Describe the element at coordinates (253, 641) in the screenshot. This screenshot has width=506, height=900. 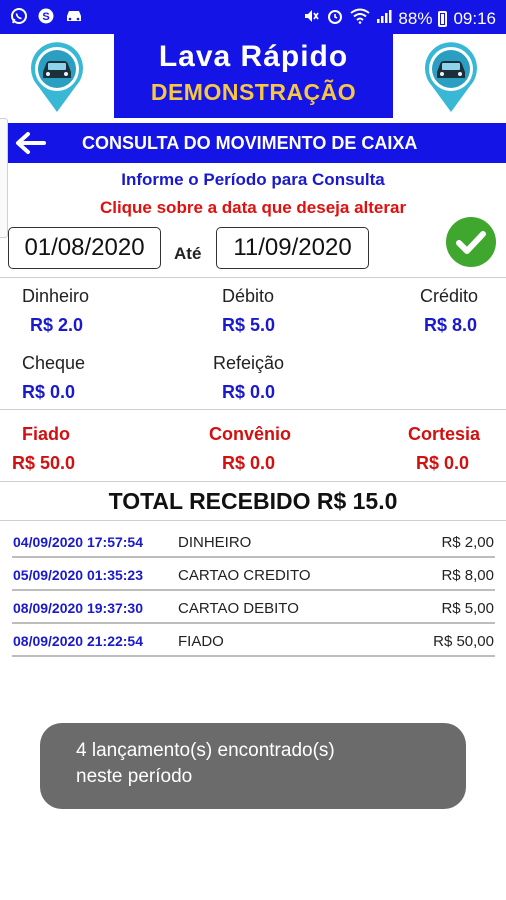
I see `transaction-row: 08/09/2020 21:22:54 FIADO R$ 50,00` at that location.